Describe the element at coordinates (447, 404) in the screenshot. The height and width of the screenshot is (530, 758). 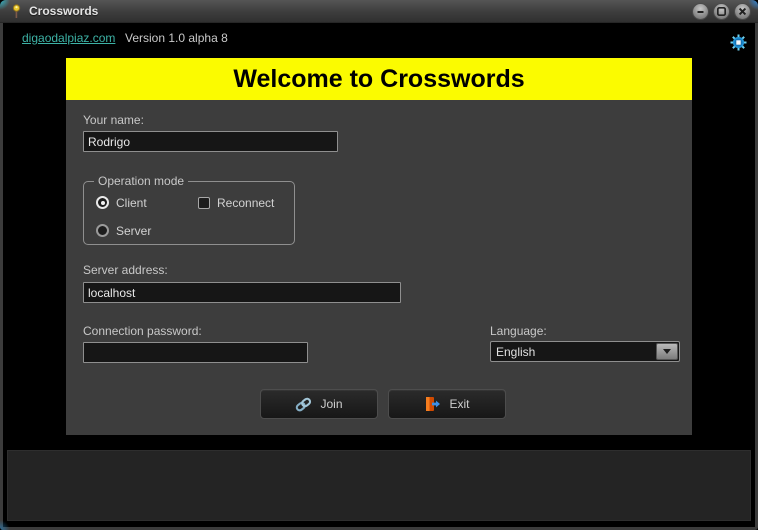
I see `exit-button: Exit` at that location.